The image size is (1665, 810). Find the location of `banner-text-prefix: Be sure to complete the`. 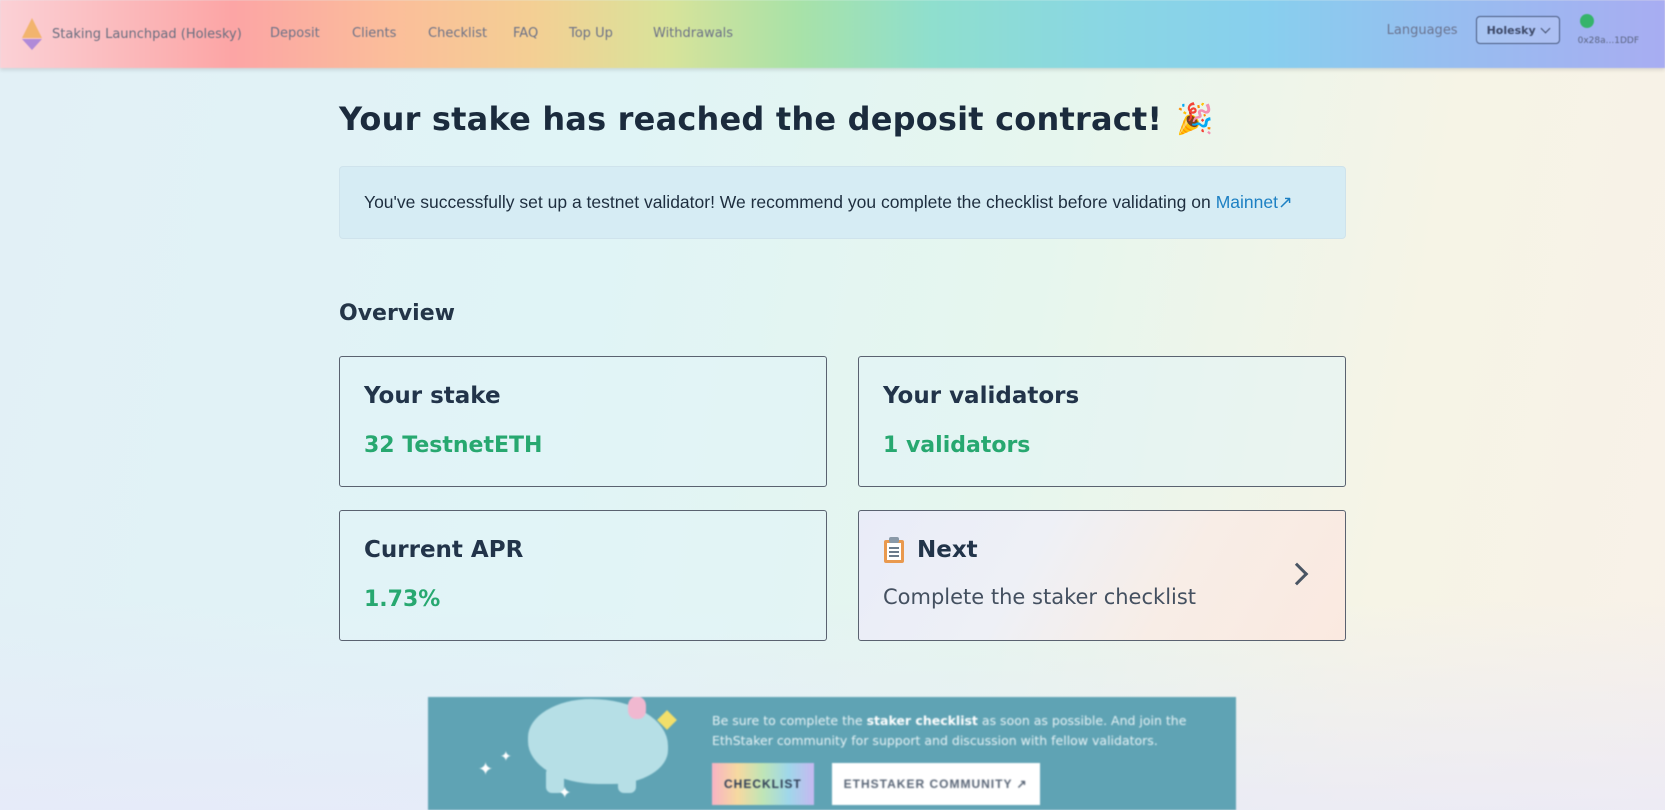

banner-text-prefix: Be sure to complete the is located at coordinates (787, 720).